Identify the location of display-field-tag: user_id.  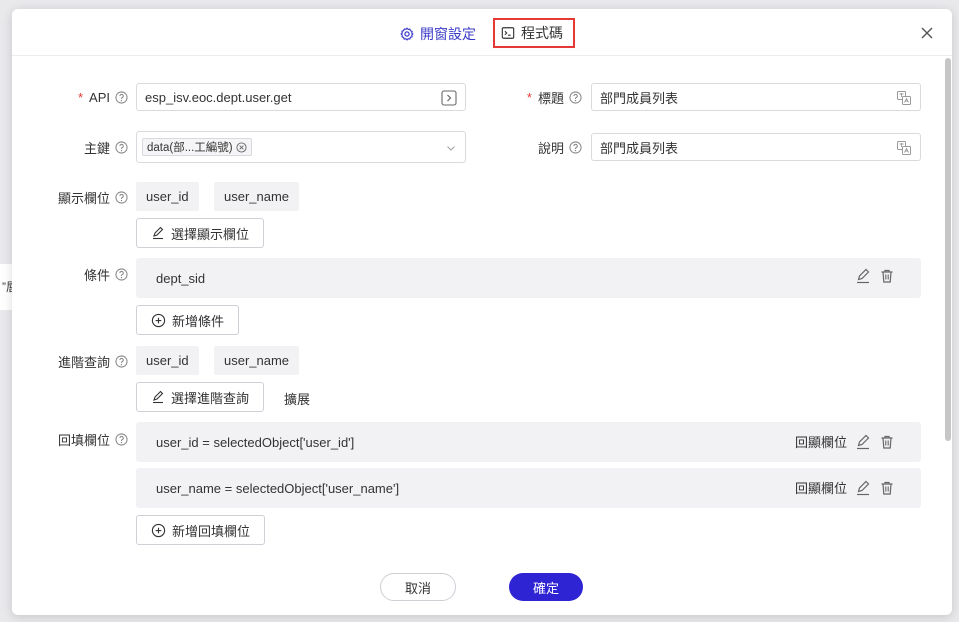
(167, 196).